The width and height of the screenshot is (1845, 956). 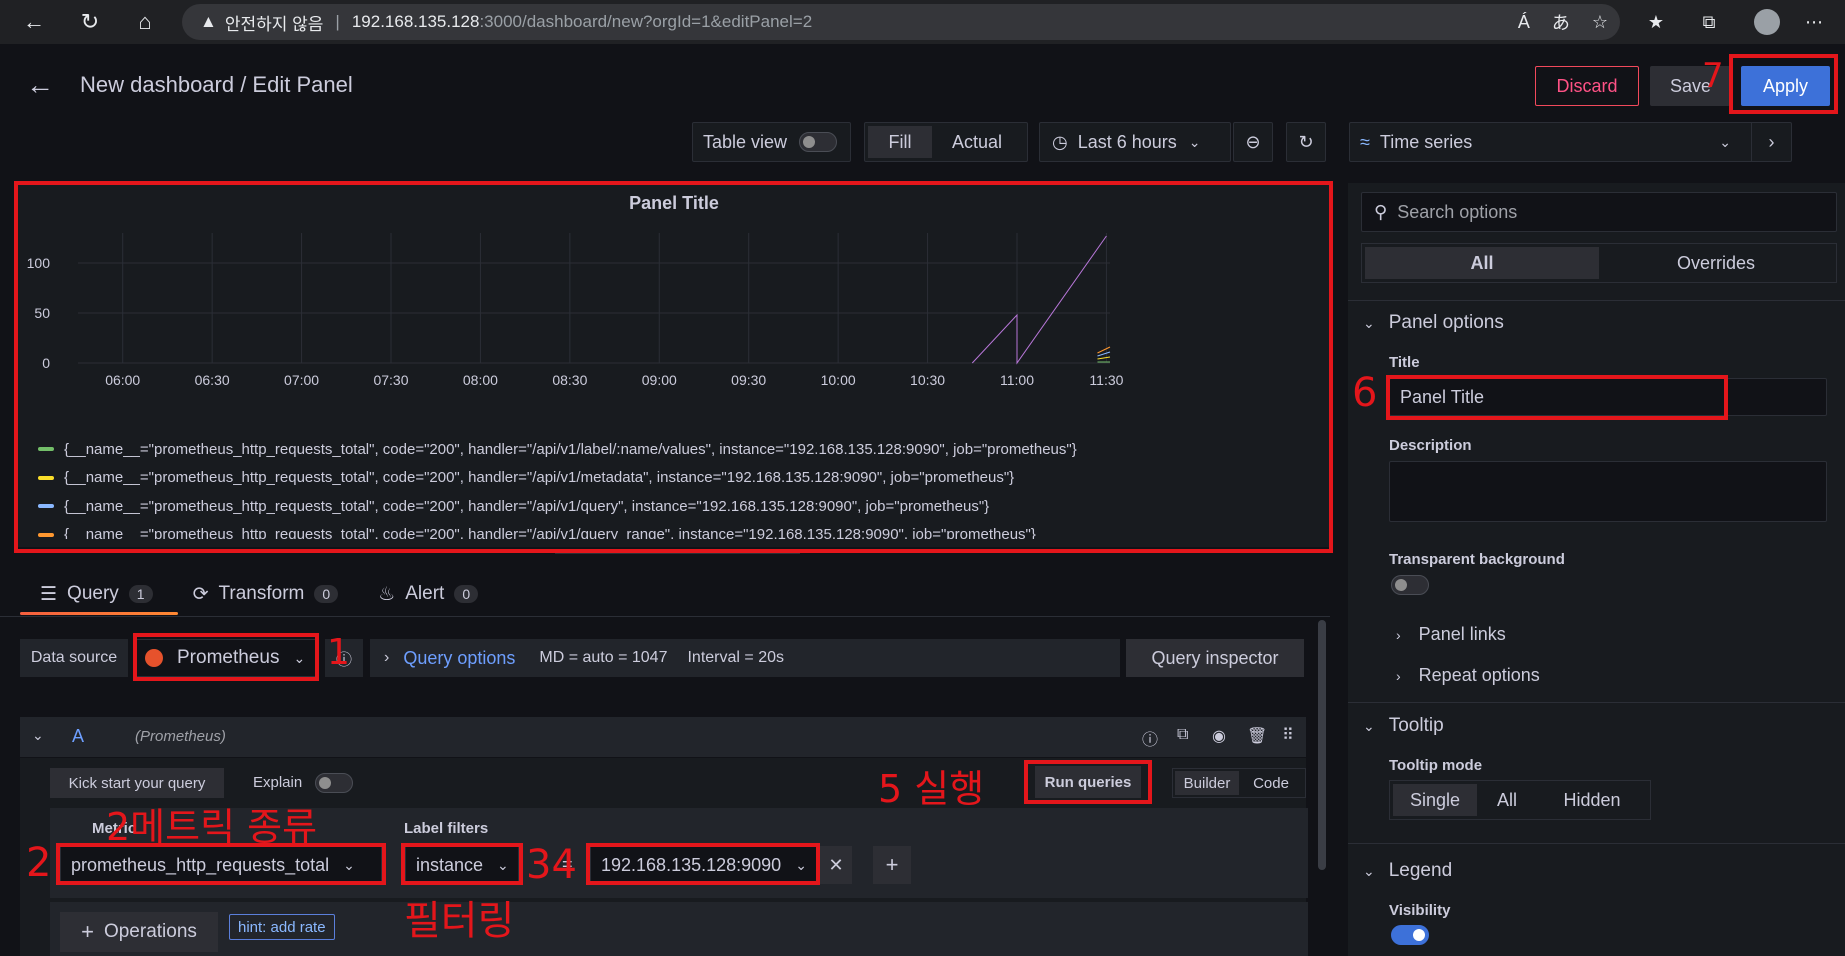 I want to click on discard-button: Discard, so click(x=1587, y=86).